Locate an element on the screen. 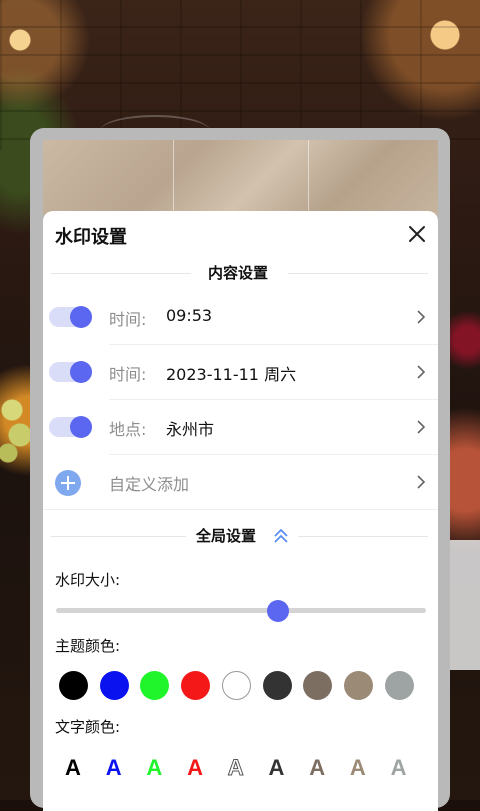 Image resolution: width=480 pixels, height=811 pixels. size-slider is located at coordinates (241, 611).